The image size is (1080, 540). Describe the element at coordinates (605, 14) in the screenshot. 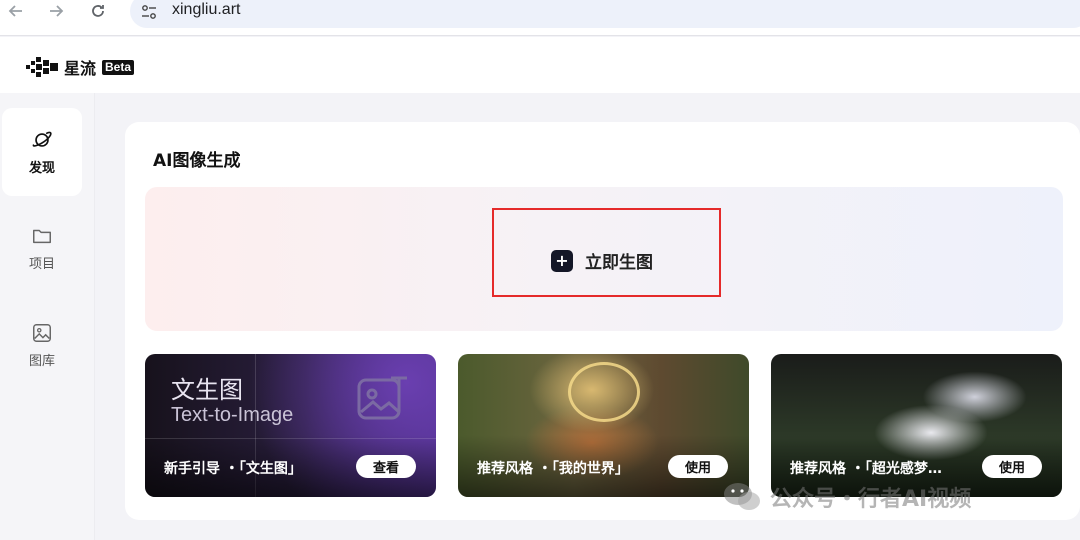

I see `address-bar: xingliu.art` at that location.